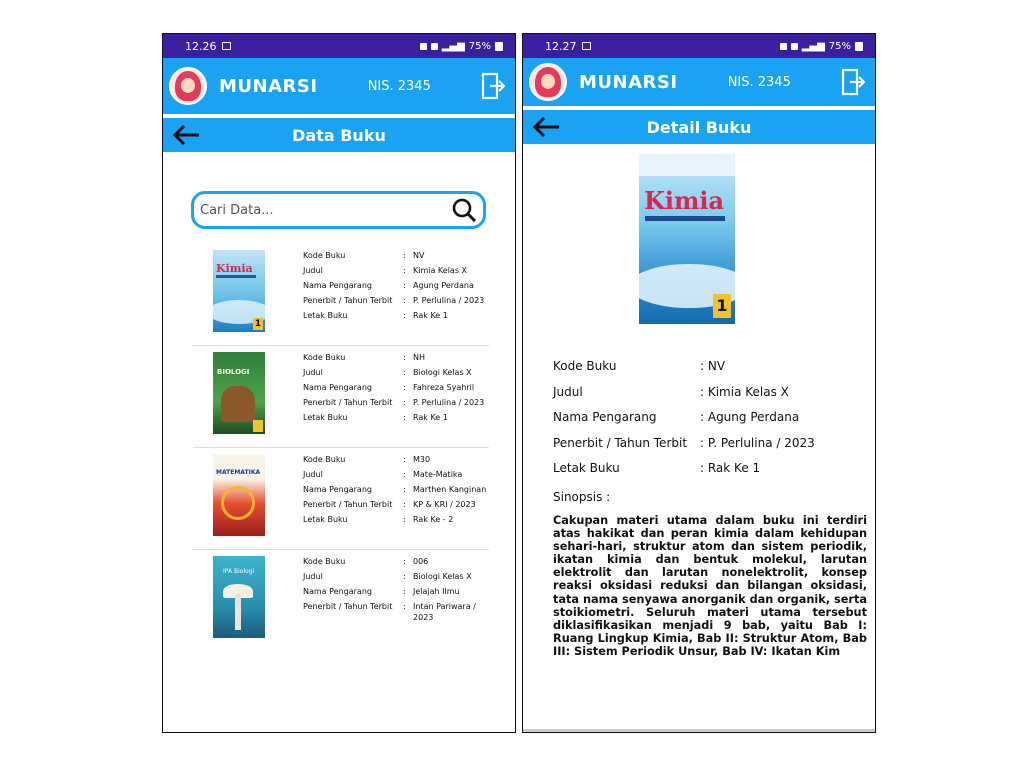 Image resolution: width=1024 pixels, height=768 pixels. I want to click on detail-row: Judul: Kimia Kelas X, so click(671, 391).